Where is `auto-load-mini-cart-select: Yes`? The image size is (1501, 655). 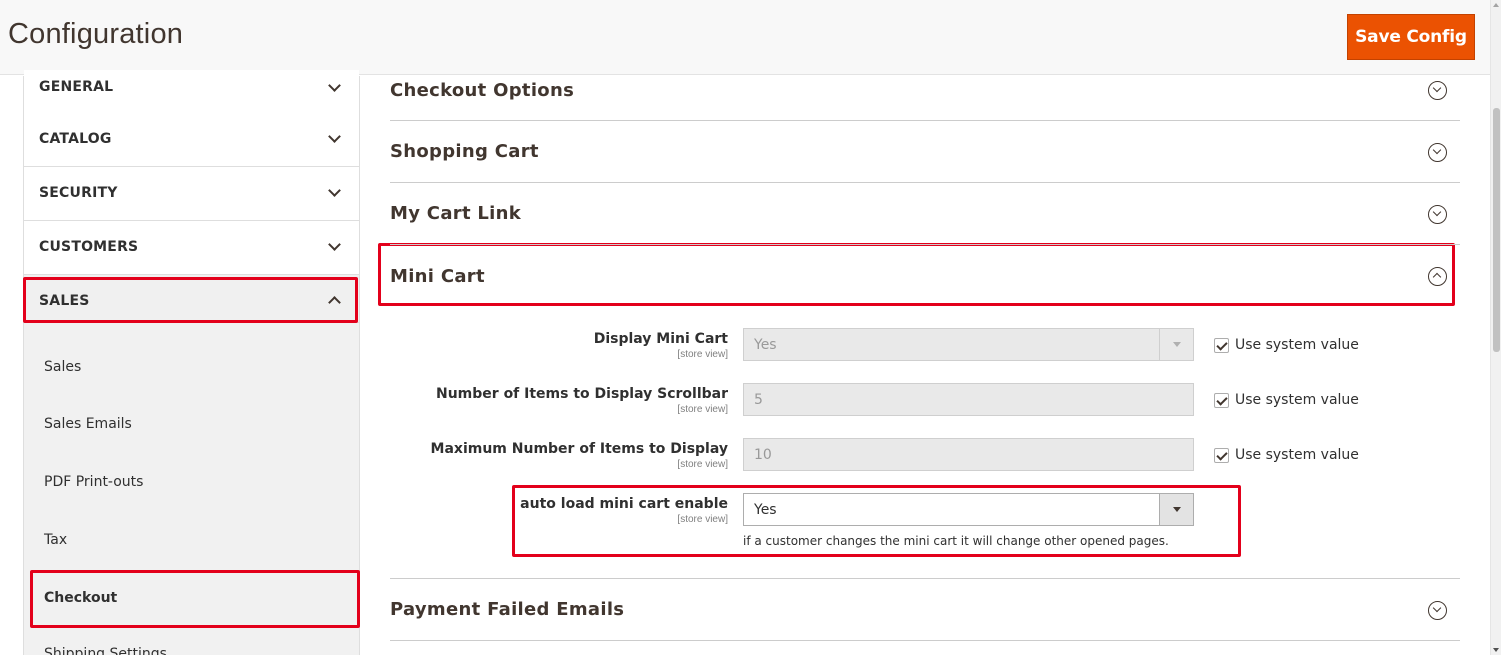 auto-load-mini-cart-select: Yes is located at coordinates (968, 509).